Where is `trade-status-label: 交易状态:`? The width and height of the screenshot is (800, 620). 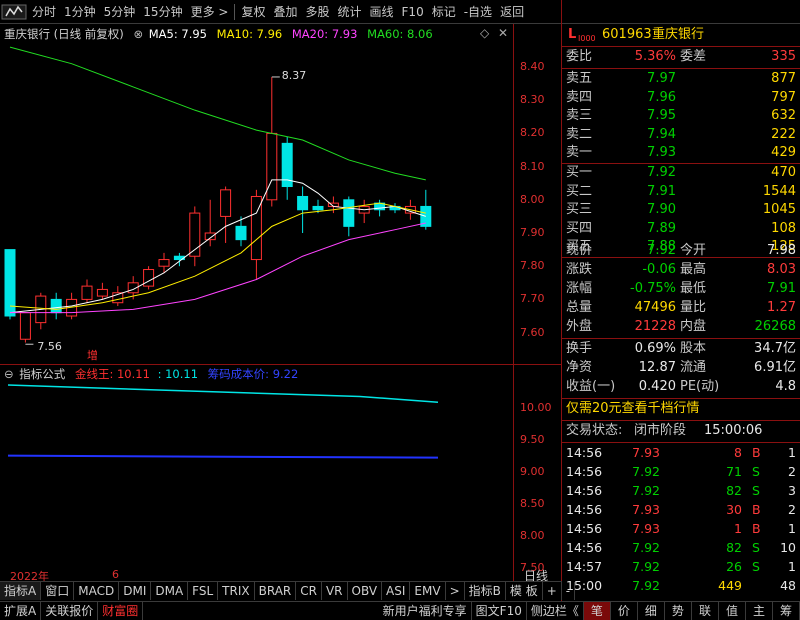 trade-status-label: 交易状态: is located at coordinates (594, 430).